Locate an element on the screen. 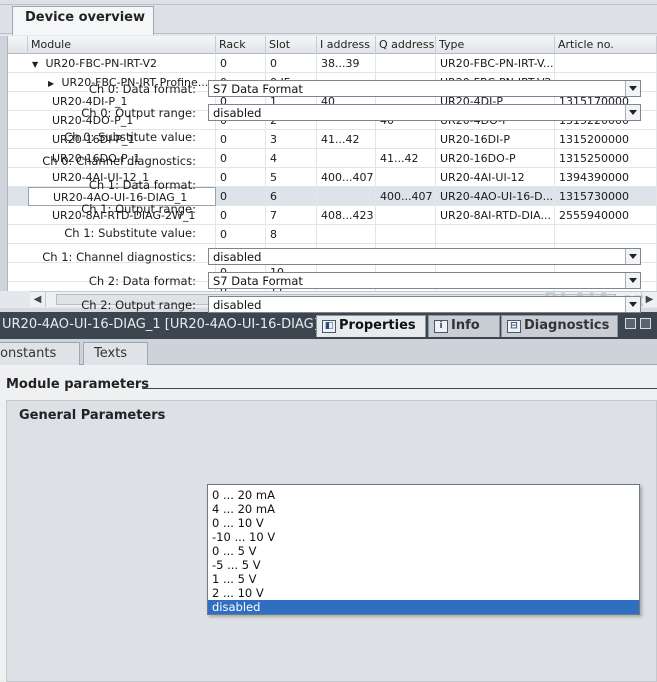 Image resolution: width=657 pixels, height=682 pixels. cell-iaddr: 41...42 is located at coordinates (346, 139).